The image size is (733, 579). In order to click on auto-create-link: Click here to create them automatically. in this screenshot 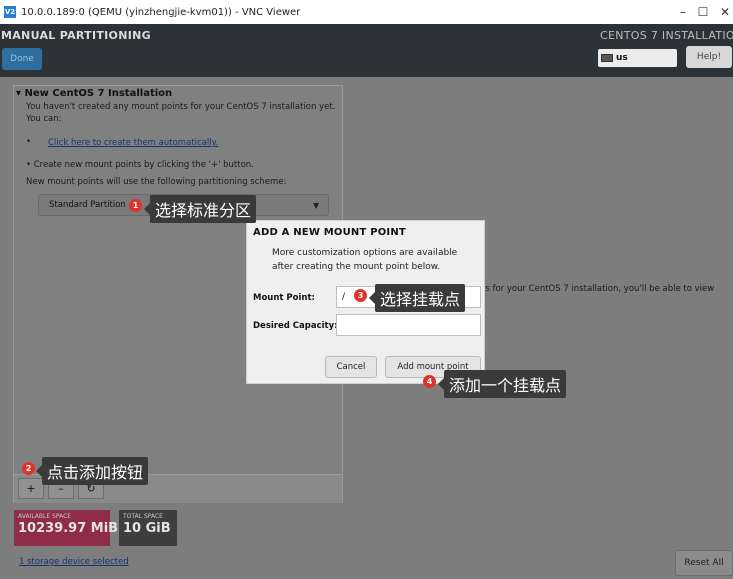, I will do `click(133, 143)`.